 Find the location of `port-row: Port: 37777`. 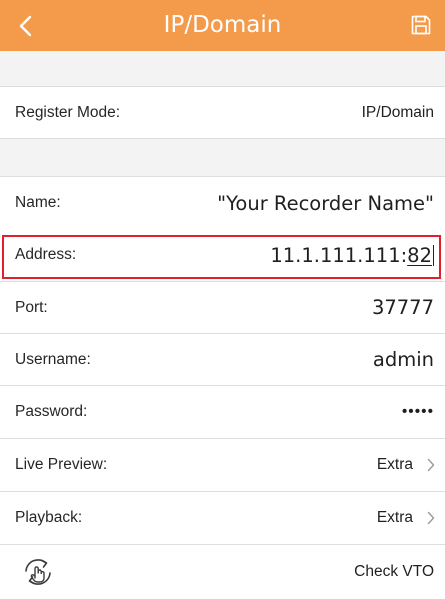

port-row: Port: 37777 is located at coordinates (222, 307).